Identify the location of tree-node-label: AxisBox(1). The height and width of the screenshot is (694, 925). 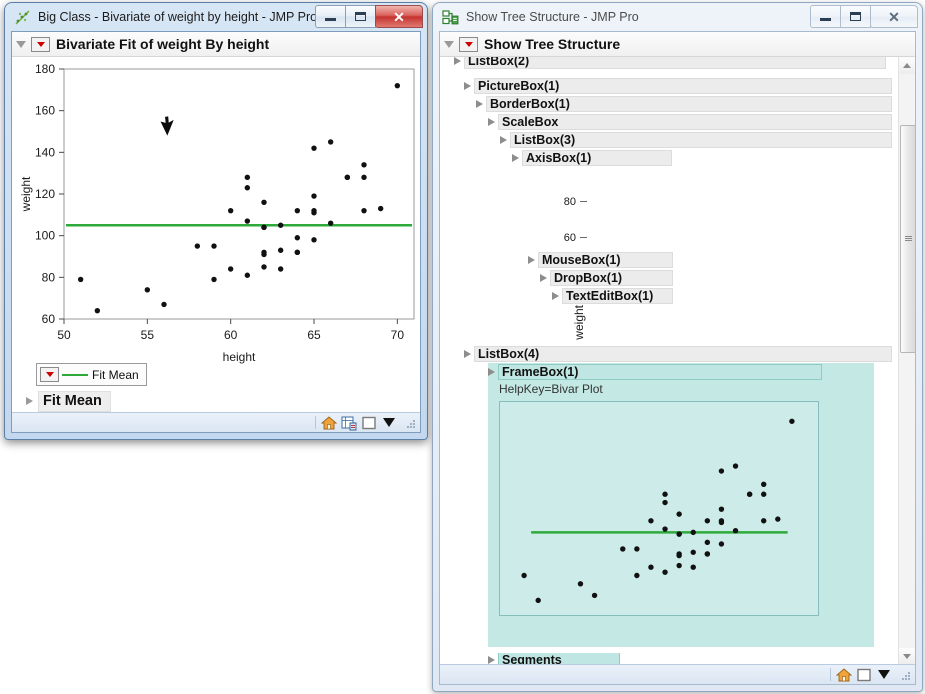
(597, 158).